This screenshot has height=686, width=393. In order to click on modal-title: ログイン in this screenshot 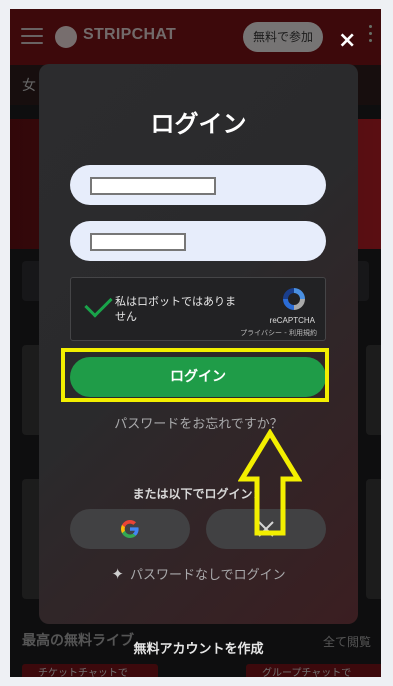, I will do `click(198, 124)`.